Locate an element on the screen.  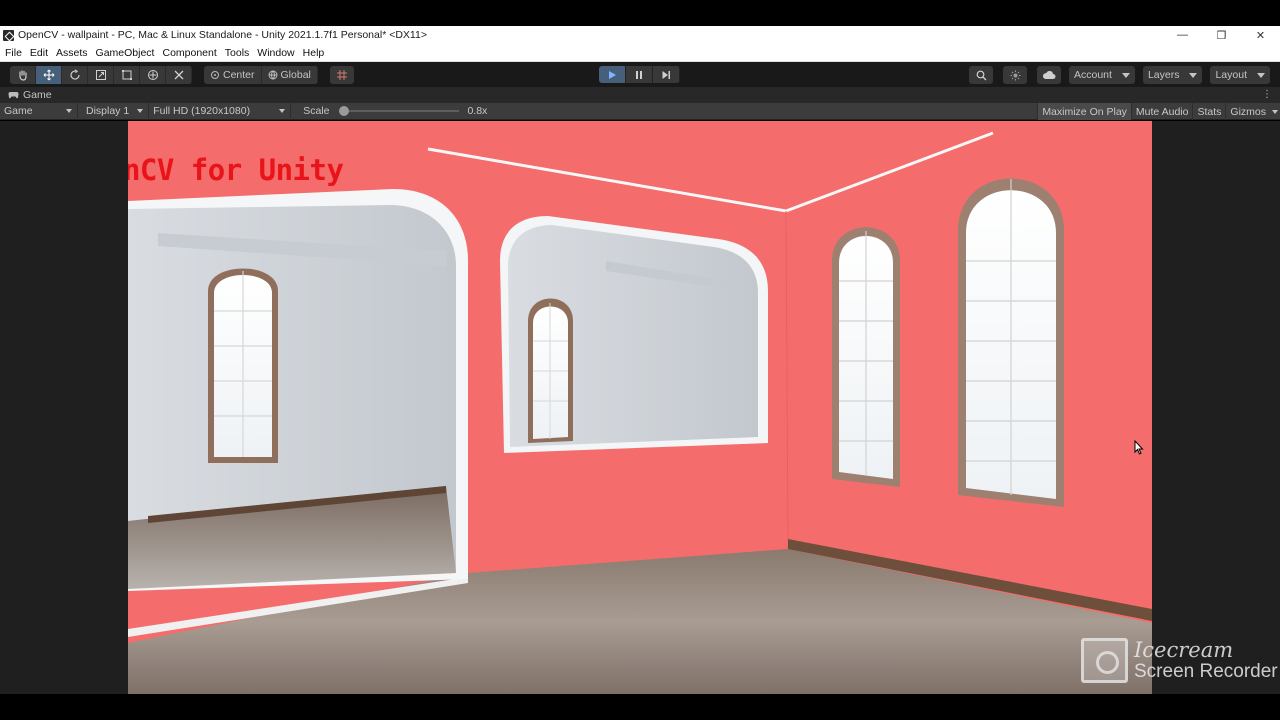
pivot-label: Center is located at coordinates (239, 74).